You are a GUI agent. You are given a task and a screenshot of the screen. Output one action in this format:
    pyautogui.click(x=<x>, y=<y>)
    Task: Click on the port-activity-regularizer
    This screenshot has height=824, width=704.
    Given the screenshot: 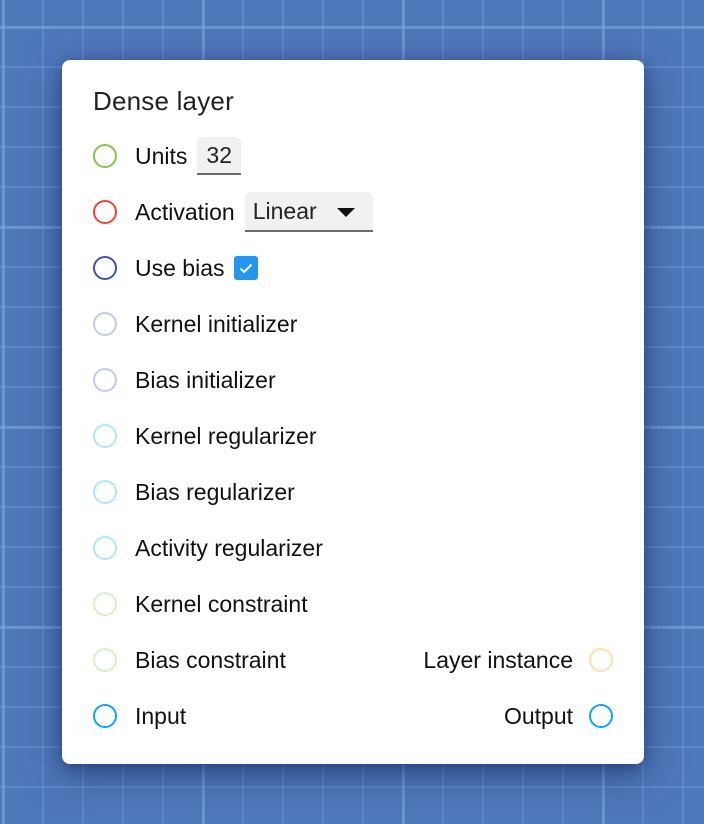 What is the action you would take?
    pyautogui.click(x=105, y=548)
    